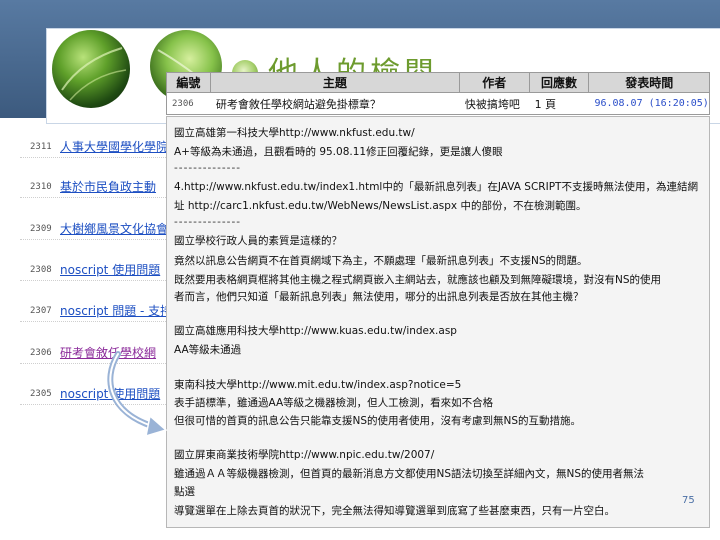  What do you see at coordinates (184, 492) in the screenshot?
I see `post-line: 點選` at bounding box center [184, 492].